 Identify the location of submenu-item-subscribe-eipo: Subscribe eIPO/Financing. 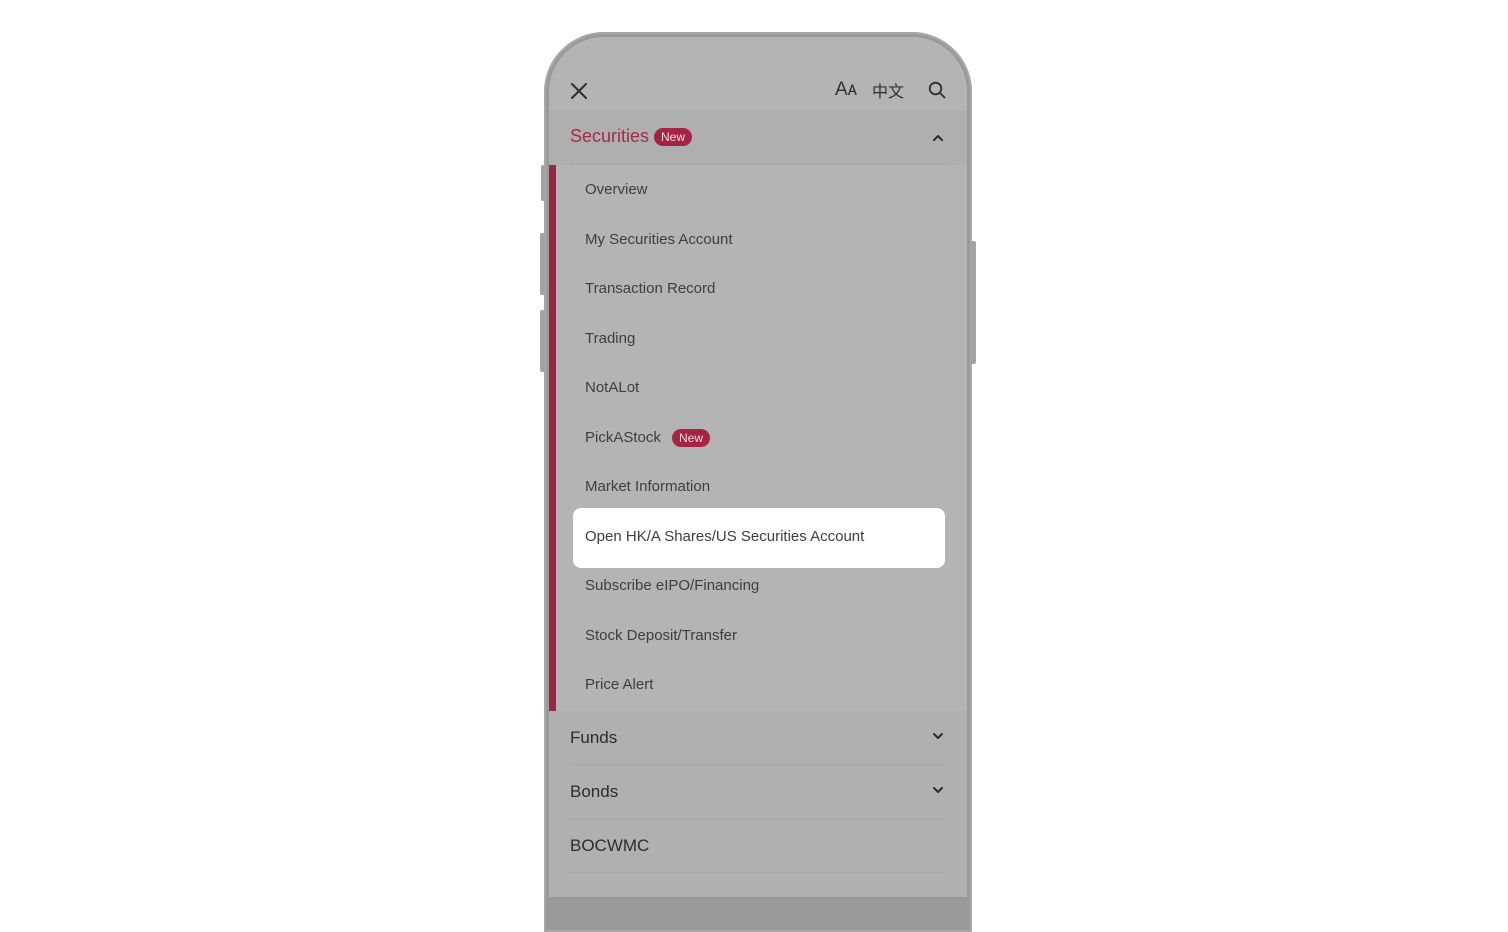
(672, 585).